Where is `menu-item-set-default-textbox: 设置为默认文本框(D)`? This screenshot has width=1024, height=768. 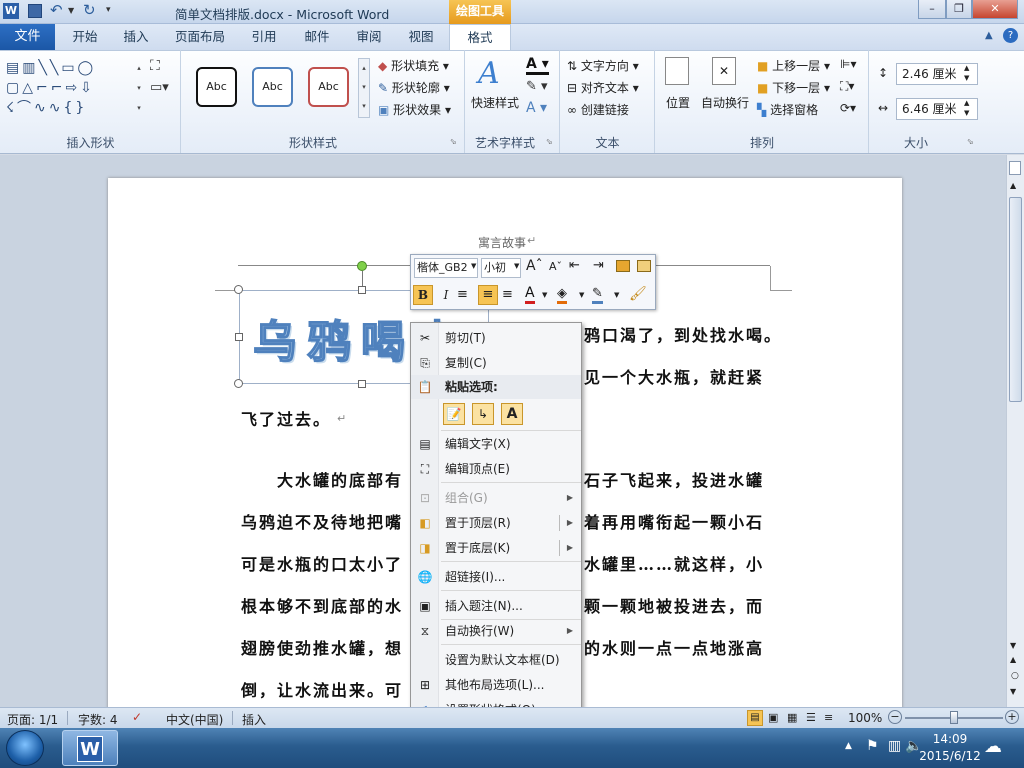
menu-item-set-default-textbox: 设置为默认文本框(D) is located at coordinates (496, 660).